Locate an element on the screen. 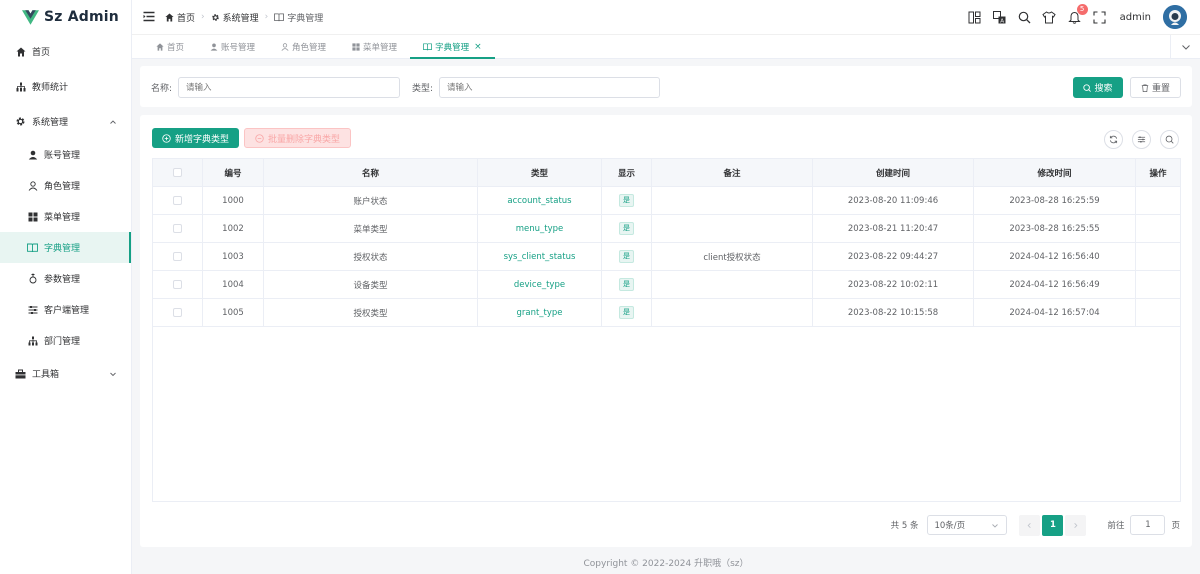 The height and width of the screenshot is (574, 1200). cell-modified: 2024-04-12 16:56:40 is located at coordinates (1055, 256).